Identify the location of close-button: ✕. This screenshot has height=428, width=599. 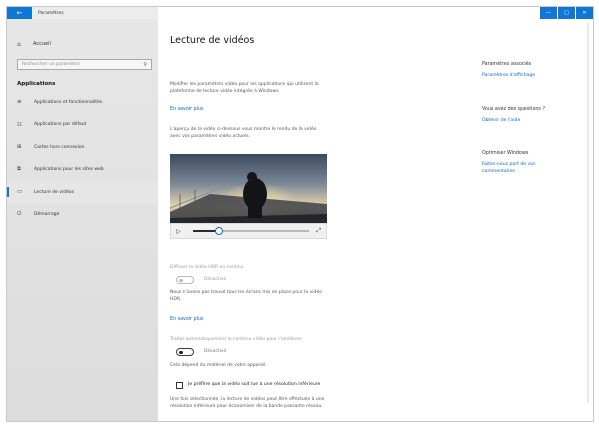
(584, 13).